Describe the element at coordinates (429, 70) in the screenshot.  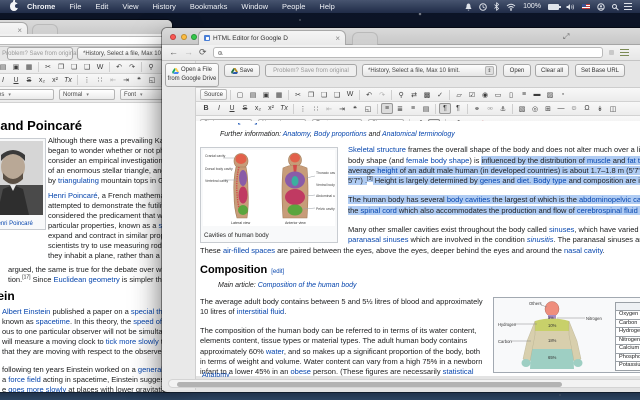
I see `history-file-select: *History, Select a file, Max 10 limit. ⇕` at that location.